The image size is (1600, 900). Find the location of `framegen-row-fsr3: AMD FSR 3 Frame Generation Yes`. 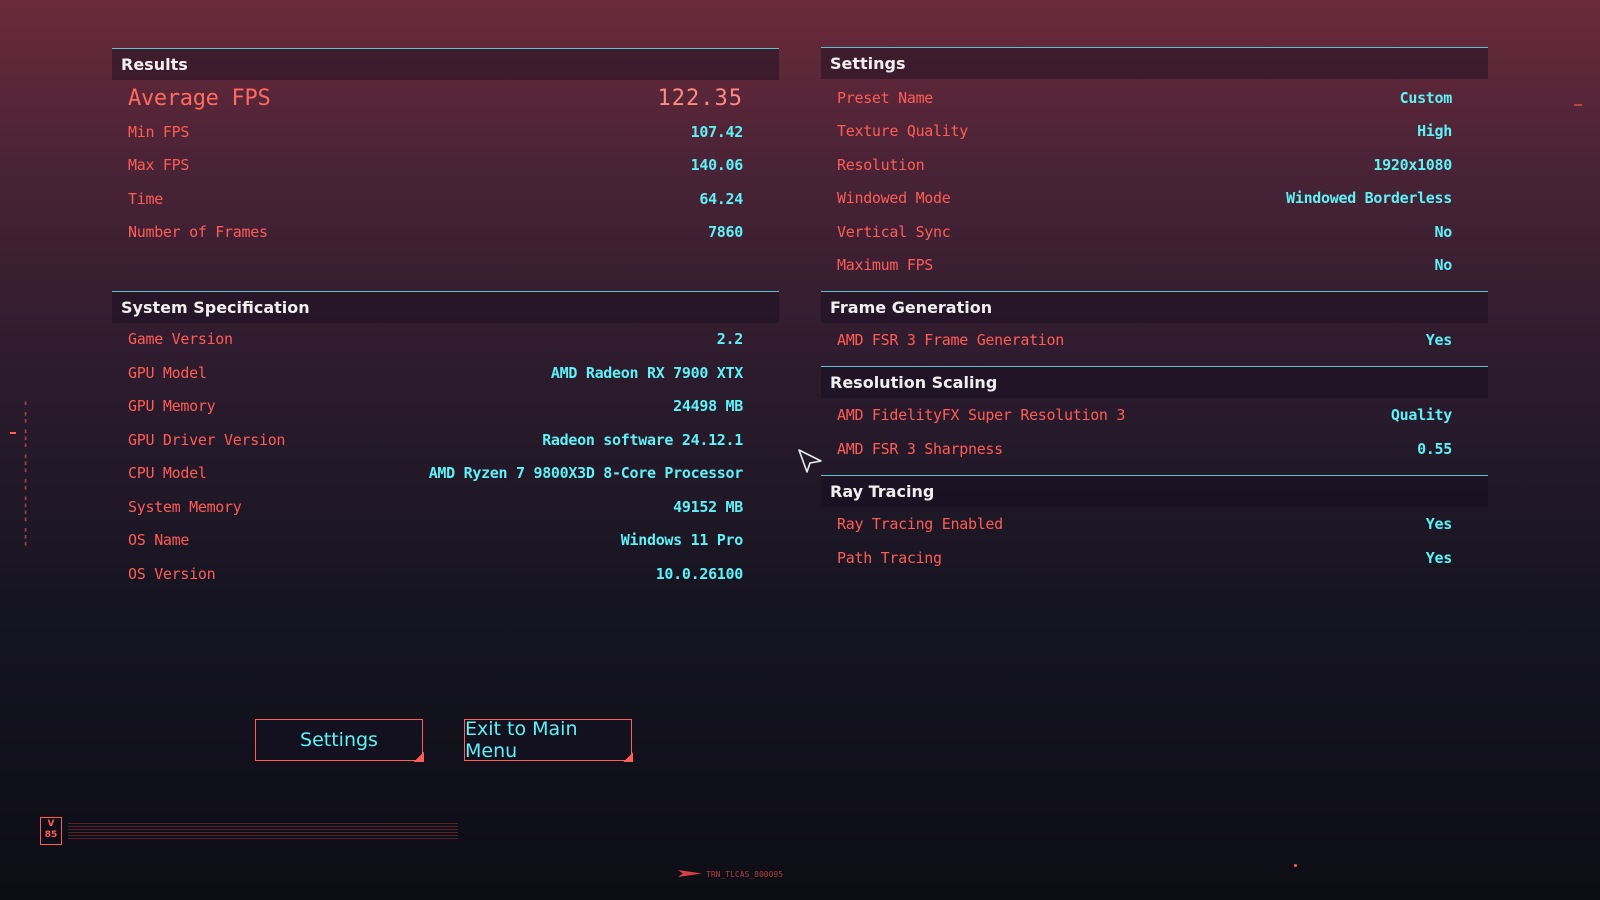

framegen-row-fsr3: AMD FSR 3 Frame Generation Yes is located at coordinates (1144, 340).